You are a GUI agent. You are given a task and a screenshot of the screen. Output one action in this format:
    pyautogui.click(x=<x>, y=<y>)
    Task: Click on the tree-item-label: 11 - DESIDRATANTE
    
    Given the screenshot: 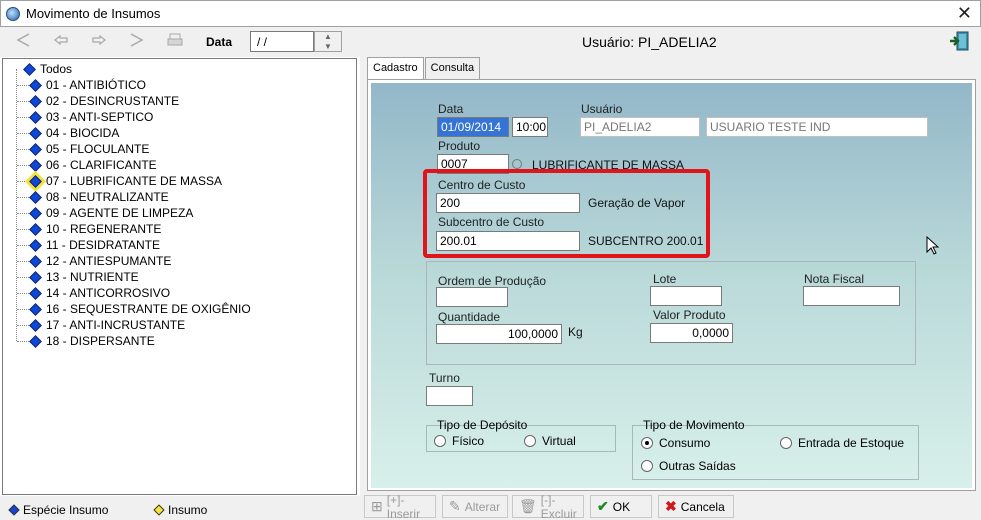 What is the action you would take?
    pyautogui.click(x=103, y=245)
    